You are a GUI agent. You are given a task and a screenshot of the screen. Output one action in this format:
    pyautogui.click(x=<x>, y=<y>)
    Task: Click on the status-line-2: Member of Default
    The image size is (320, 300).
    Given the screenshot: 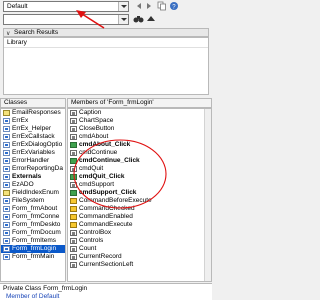 What is the action you would take?
    pyautogui.click(x=32, y=296)
    